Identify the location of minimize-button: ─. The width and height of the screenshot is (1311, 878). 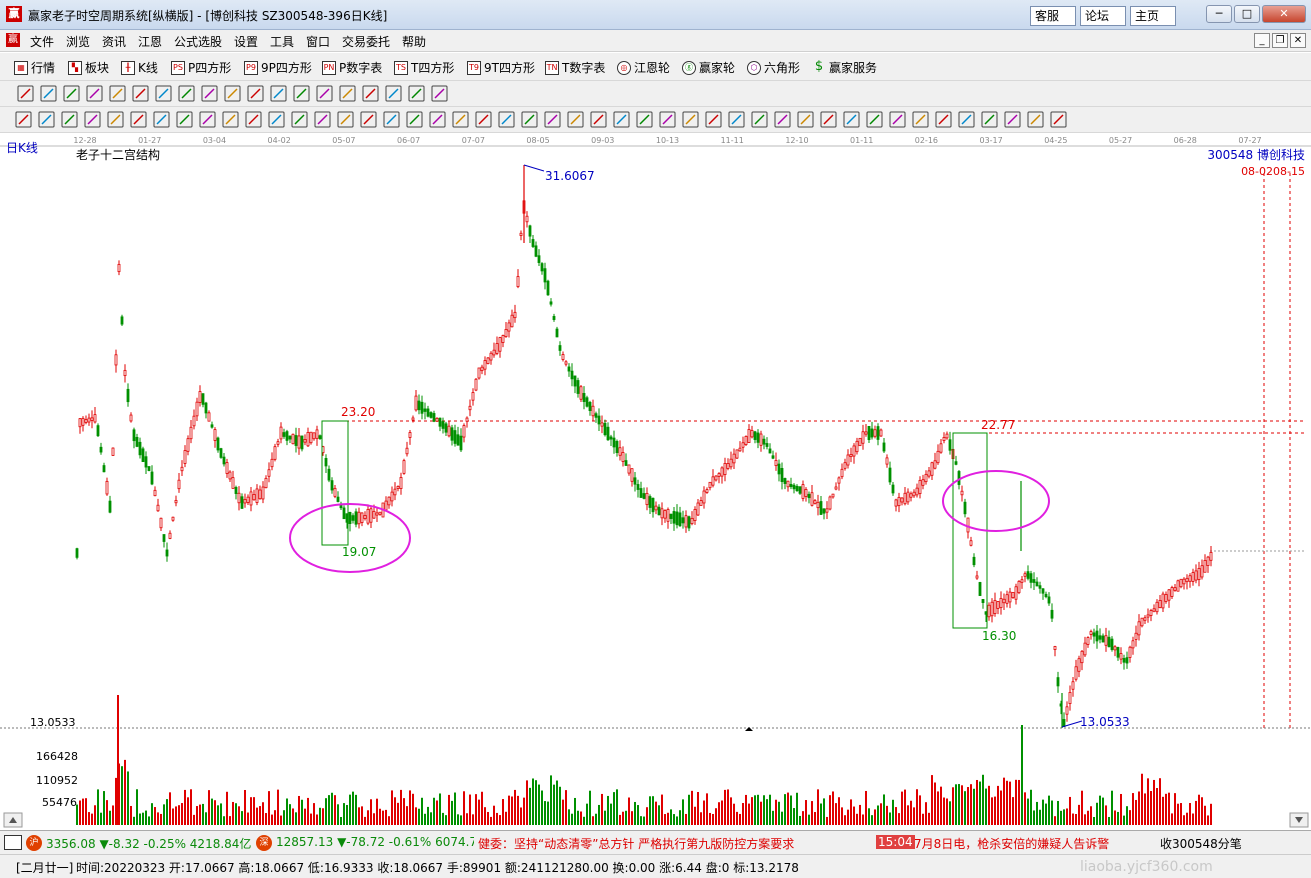
(1219, 14).